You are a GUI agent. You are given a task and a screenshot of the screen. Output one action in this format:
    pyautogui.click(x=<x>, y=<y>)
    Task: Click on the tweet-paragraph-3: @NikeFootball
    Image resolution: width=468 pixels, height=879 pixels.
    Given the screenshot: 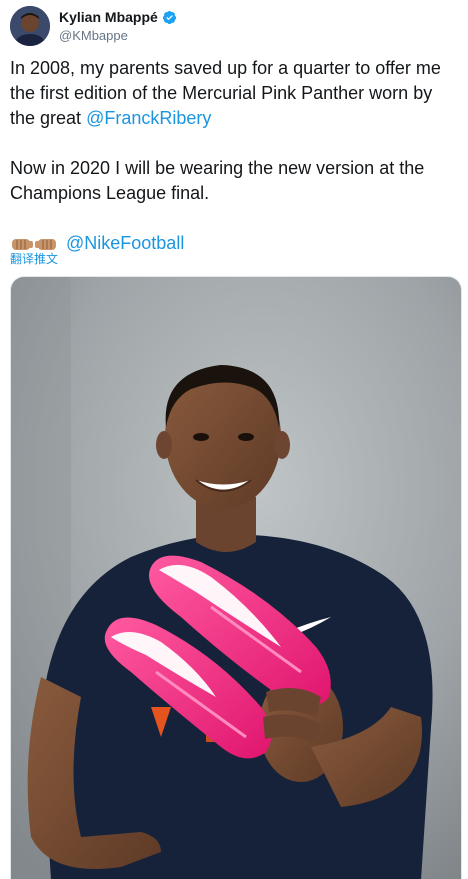 What is the action you would take?
    pyautogui.click(x=236, y=243)
    